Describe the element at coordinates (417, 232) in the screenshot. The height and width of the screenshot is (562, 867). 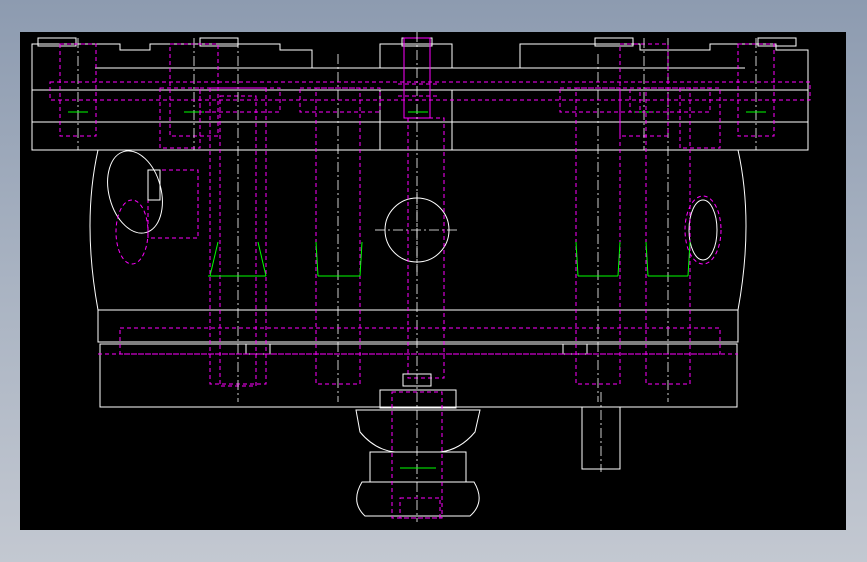
I see `central-bore` at that location.